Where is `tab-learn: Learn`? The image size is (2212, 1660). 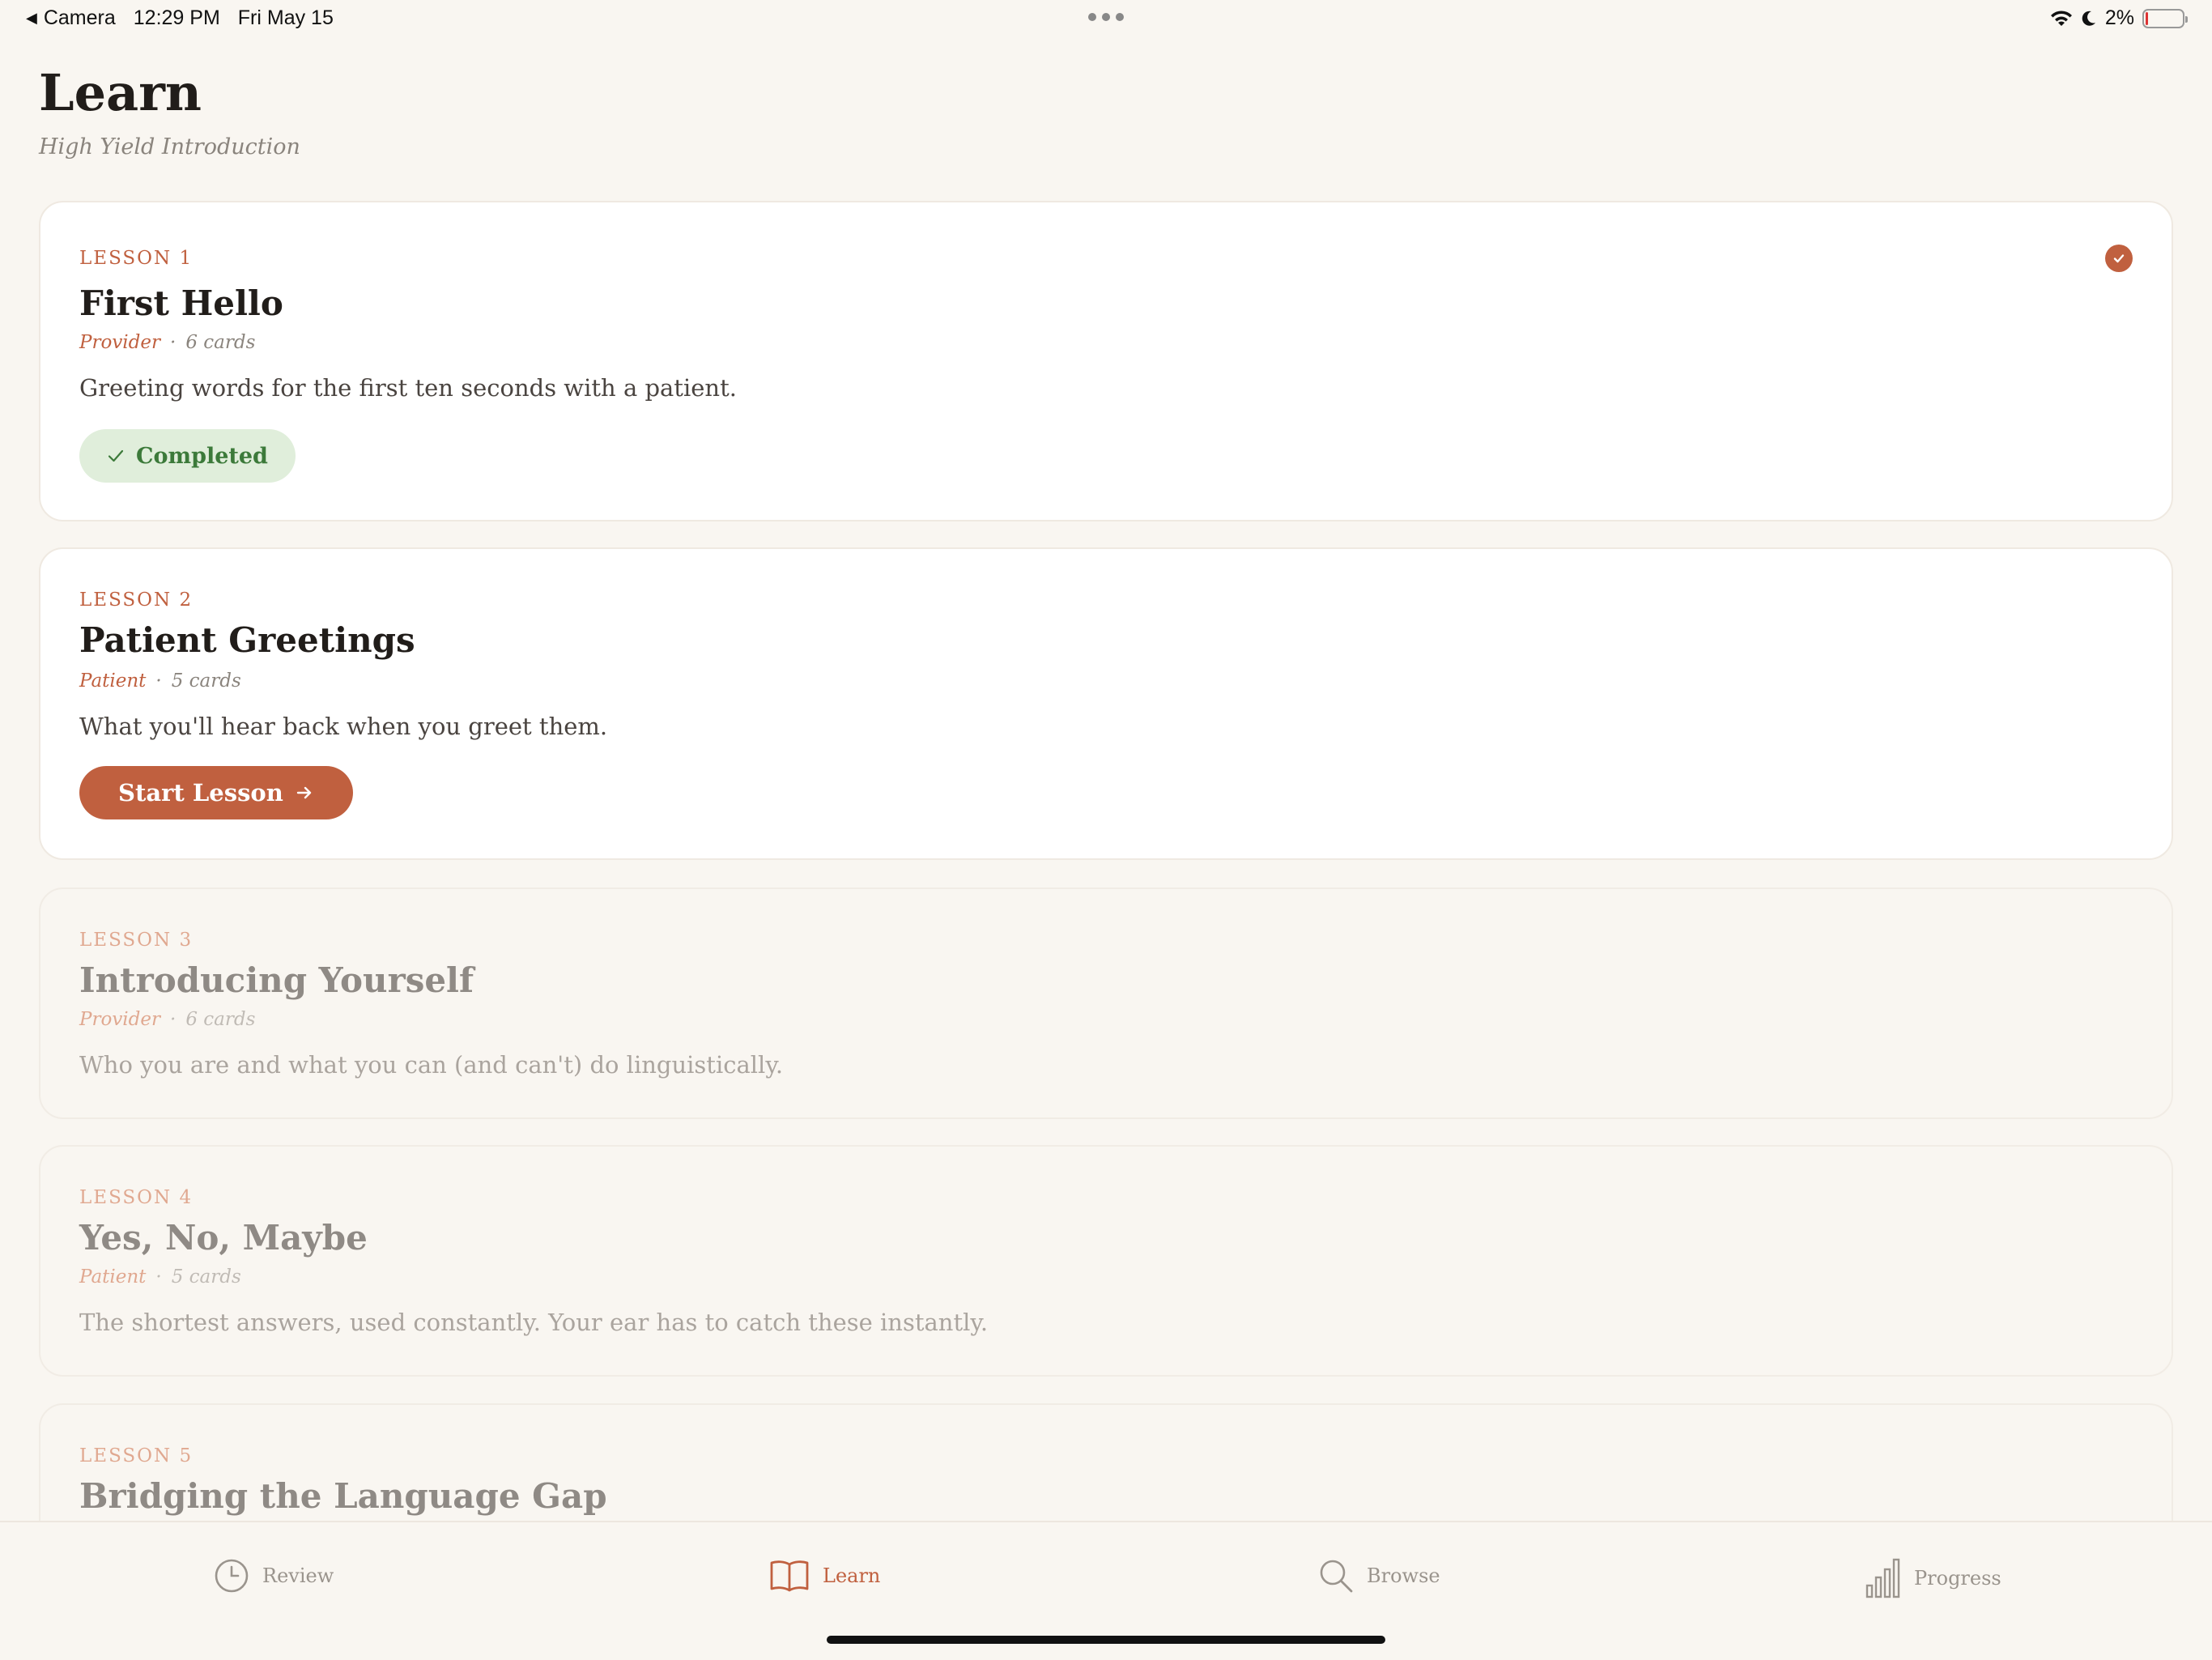 tab-learn: Learn is located at coordinates (825, 1576).